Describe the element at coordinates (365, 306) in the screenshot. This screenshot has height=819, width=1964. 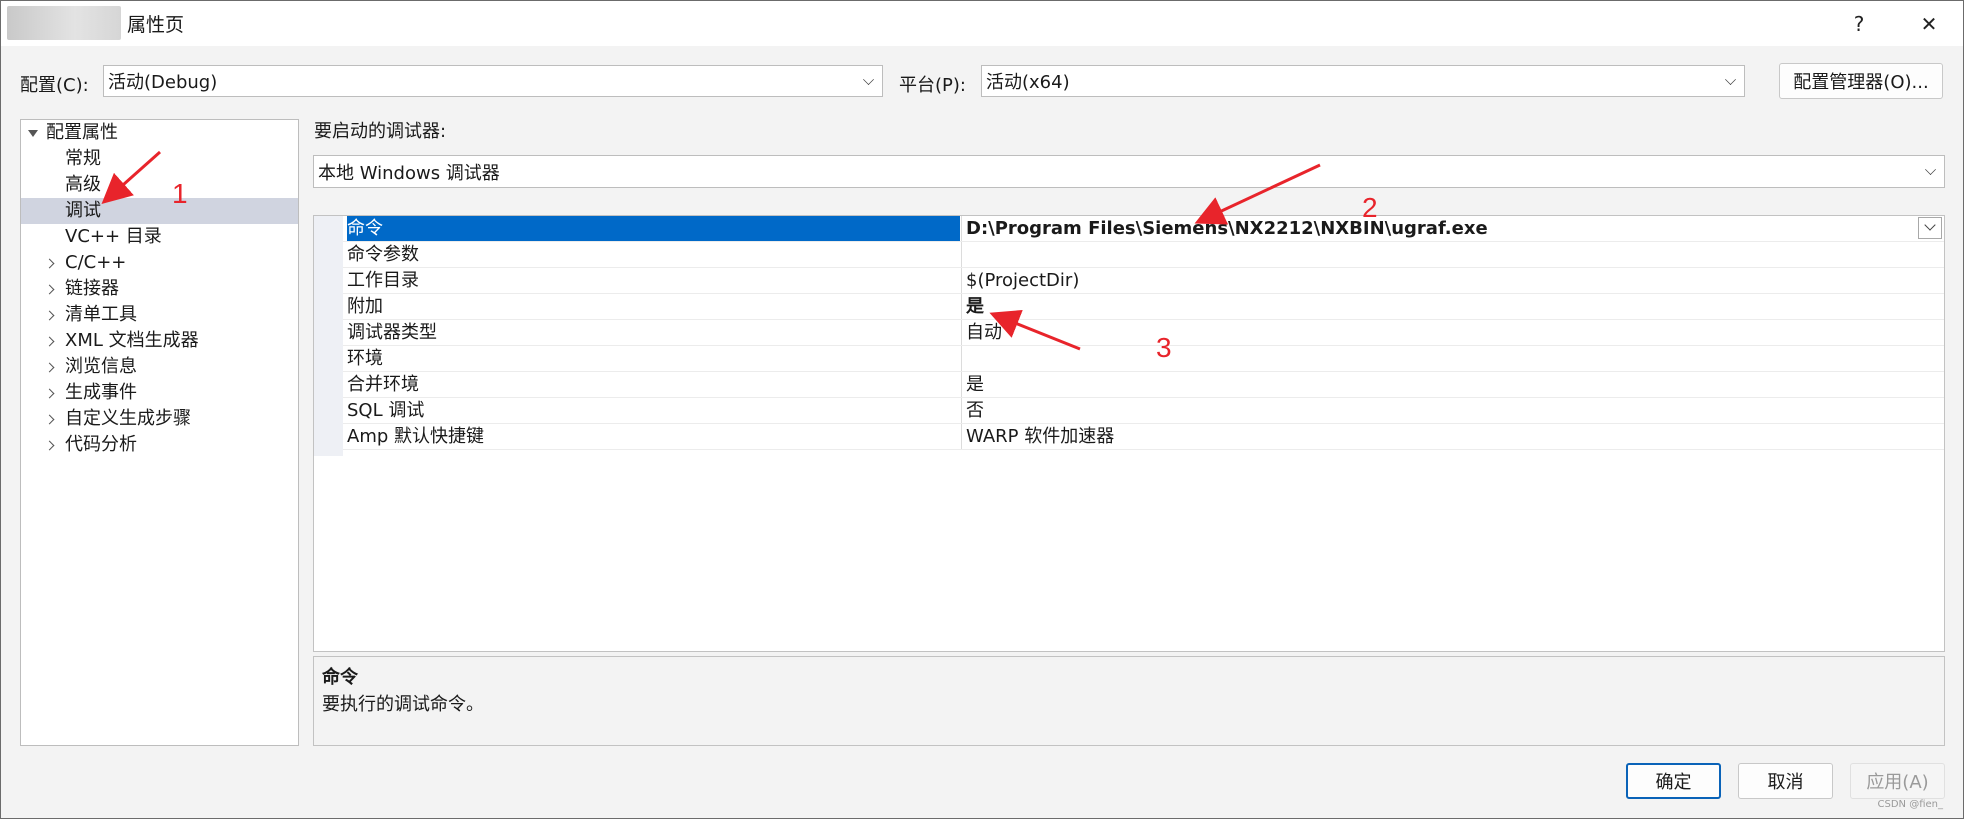
I see `property-name: 附加` at that location.